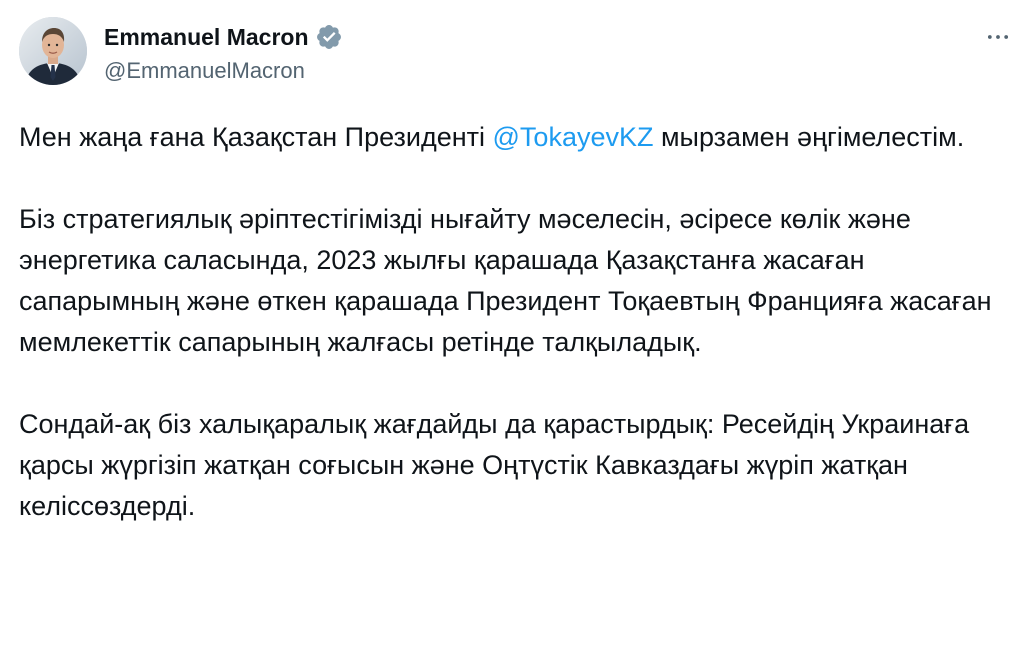 The image size is (1017, 648). I want to click on more-options-button, so click(998, 37).